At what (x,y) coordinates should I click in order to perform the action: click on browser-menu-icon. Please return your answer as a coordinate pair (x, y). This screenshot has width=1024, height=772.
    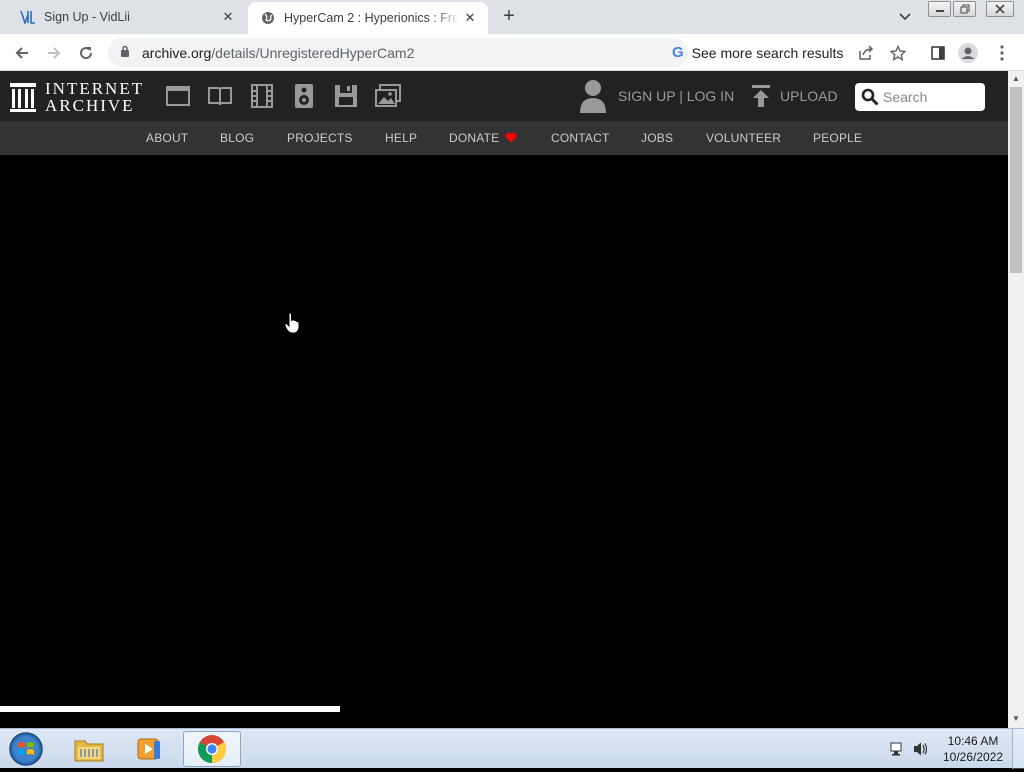
    Looking at the image, I should click on (1002, 53).